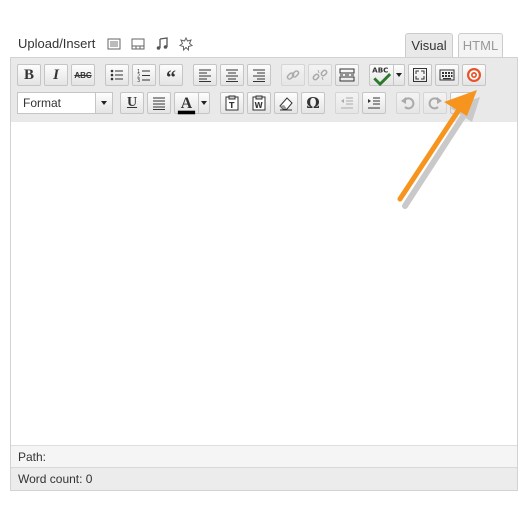  I want to click on image-icon, so click(114, 44).